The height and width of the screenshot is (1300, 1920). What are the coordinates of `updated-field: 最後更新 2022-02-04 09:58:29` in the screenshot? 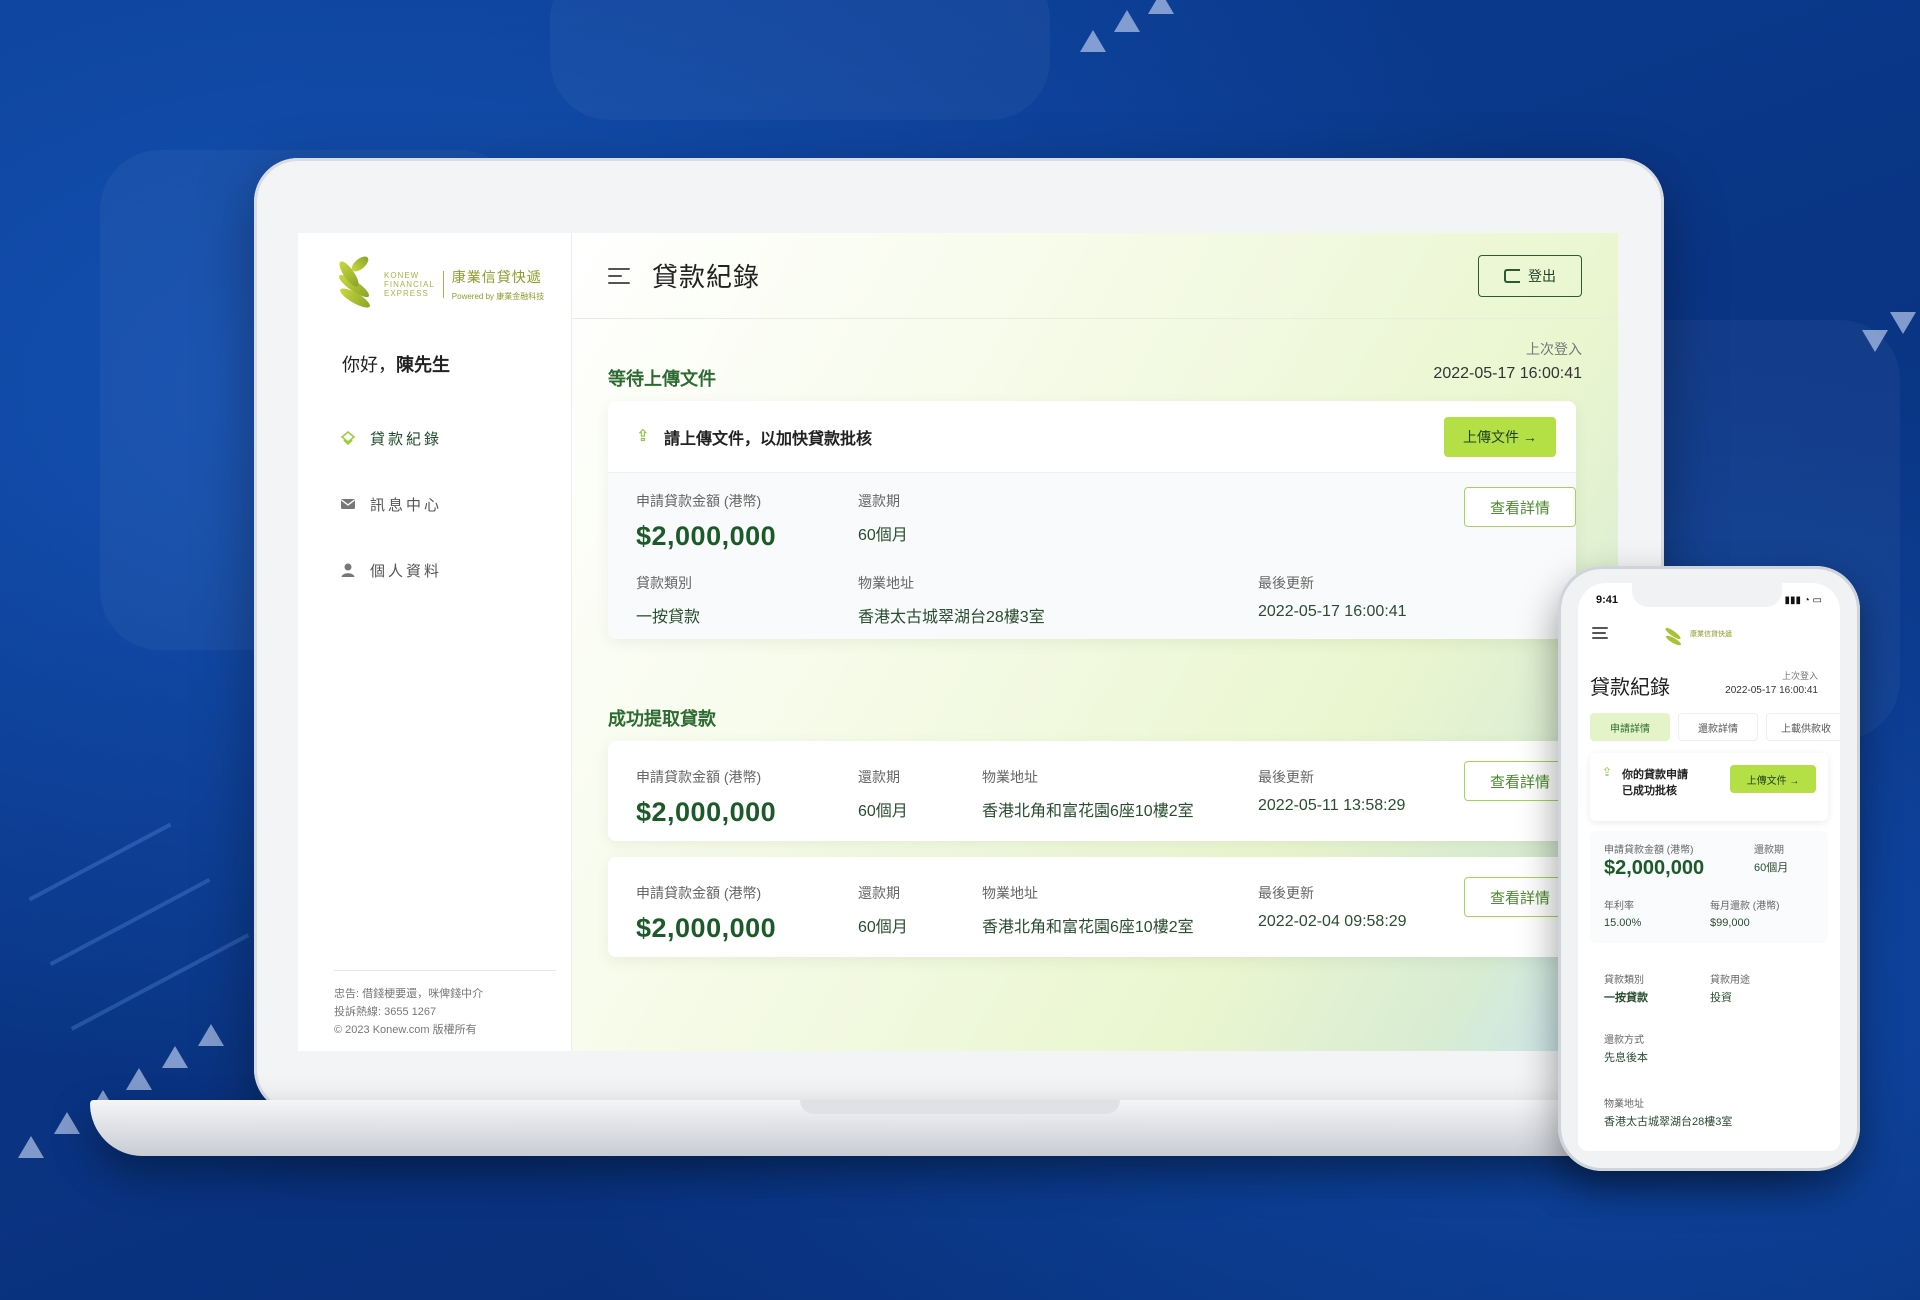 It's located at (1332, 907).